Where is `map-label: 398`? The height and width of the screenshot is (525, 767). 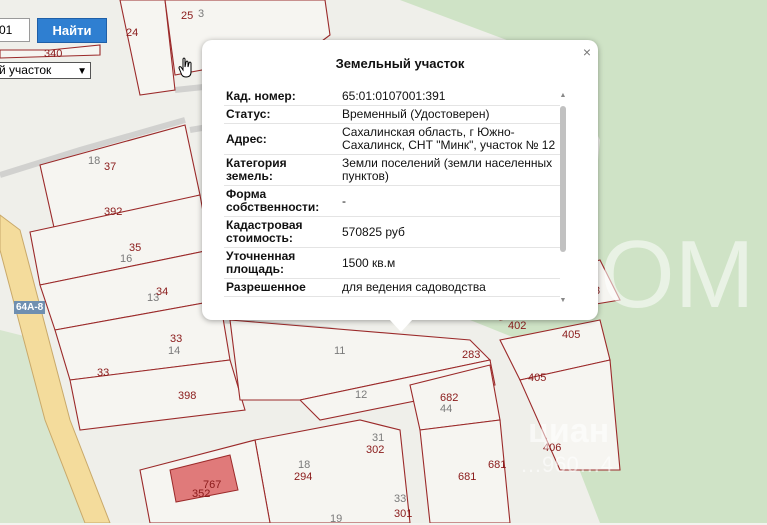 map-label: 398 is located at coordinates (187, 396).